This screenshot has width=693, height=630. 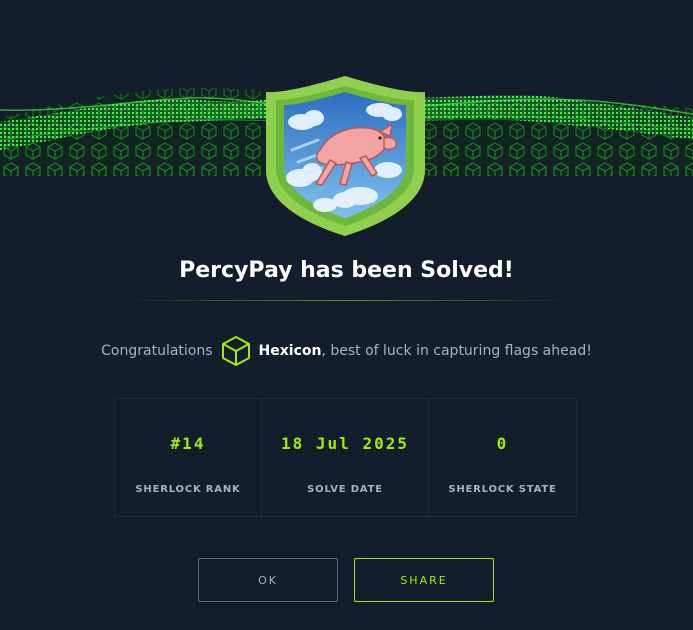 I want to click on flying-pig-shield-icon, so click(x=345, y=156).